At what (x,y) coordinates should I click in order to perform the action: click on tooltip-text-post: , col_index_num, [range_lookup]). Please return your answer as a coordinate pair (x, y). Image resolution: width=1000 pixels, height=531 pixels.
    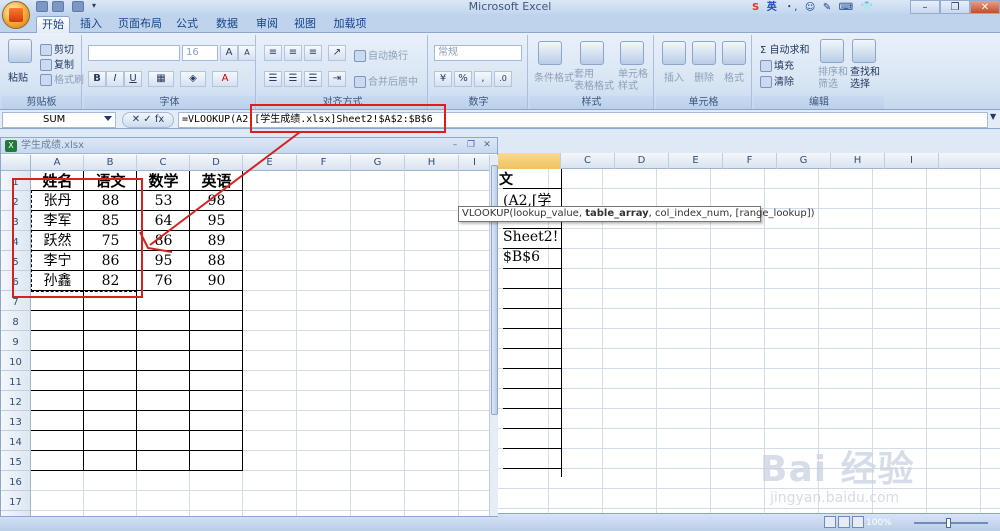
    Looking at the image, I should click on (731, 213).